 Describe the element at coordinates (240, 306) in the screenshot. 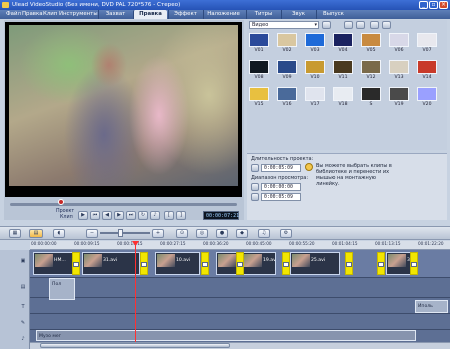

I see `title-track` at that location.